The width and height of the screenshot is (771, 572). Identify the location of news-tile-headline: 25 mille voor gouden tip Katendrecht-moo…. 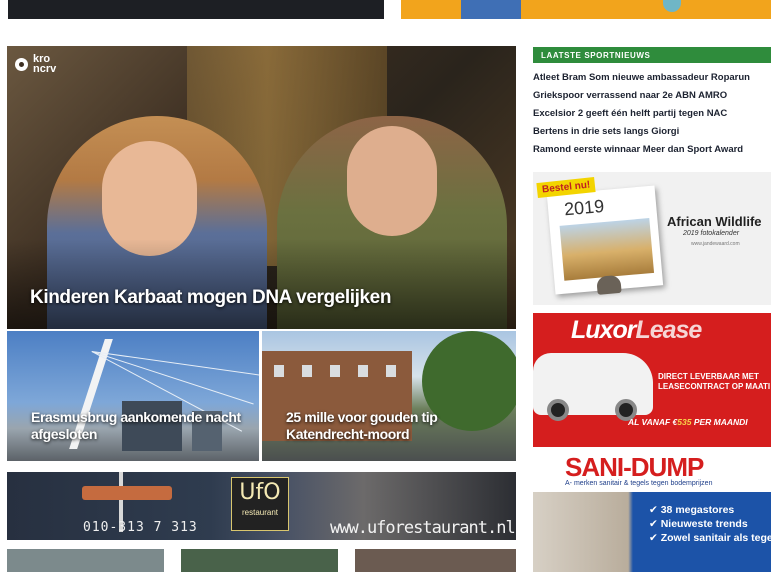
(396, 426).